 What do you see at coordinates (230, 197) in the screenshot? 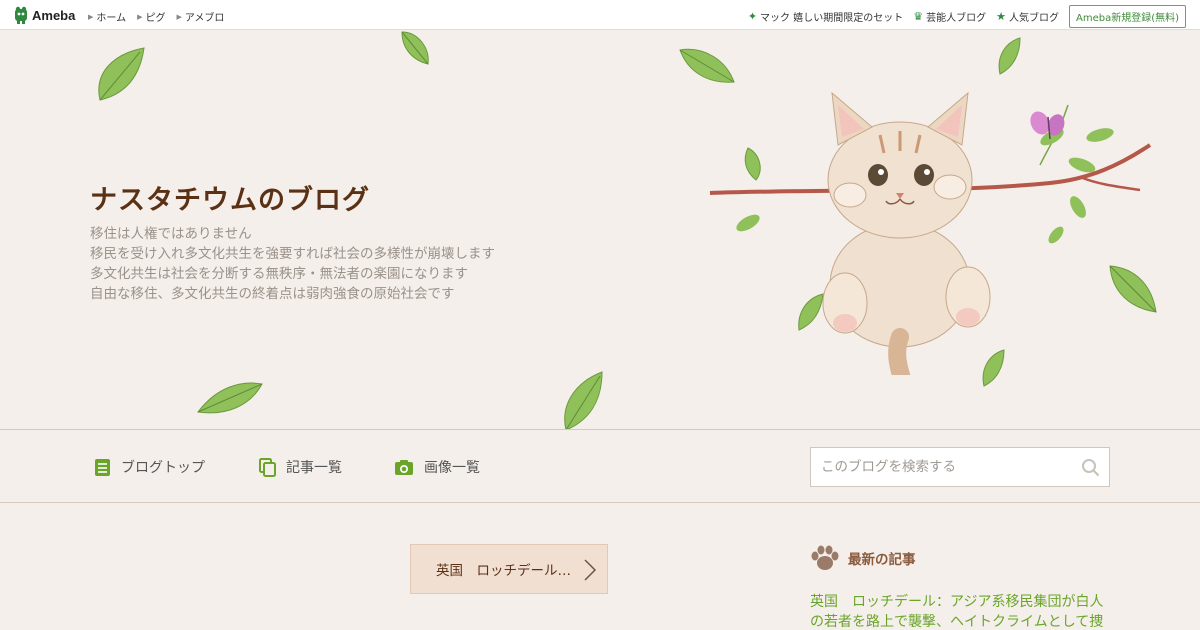
I see `blog-title: ナスタチウムのブログ` at bounding box center [230, 197].